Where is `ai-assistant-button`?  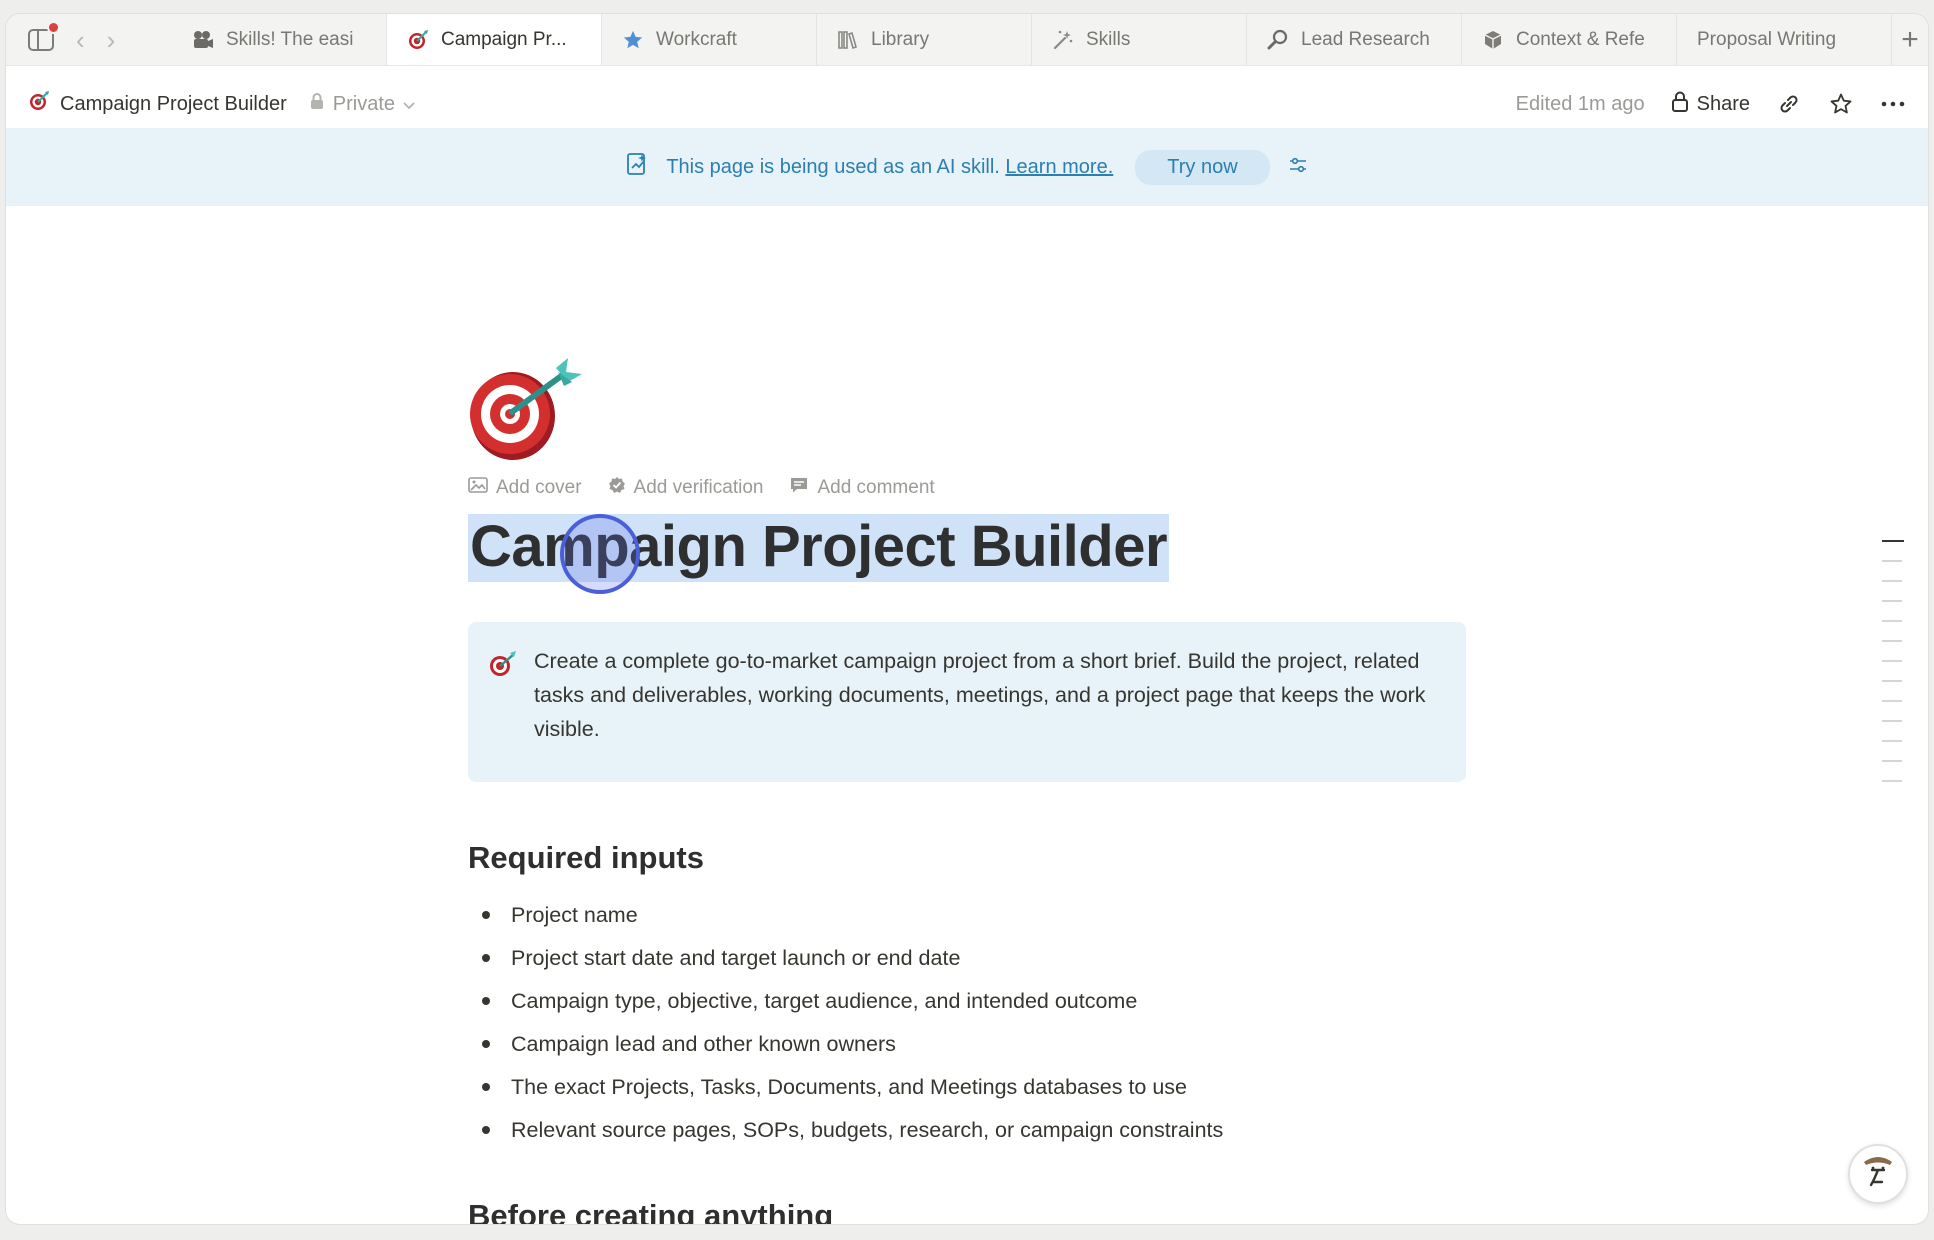
ai-assistant-button is located at coordinates (1878, 1174).